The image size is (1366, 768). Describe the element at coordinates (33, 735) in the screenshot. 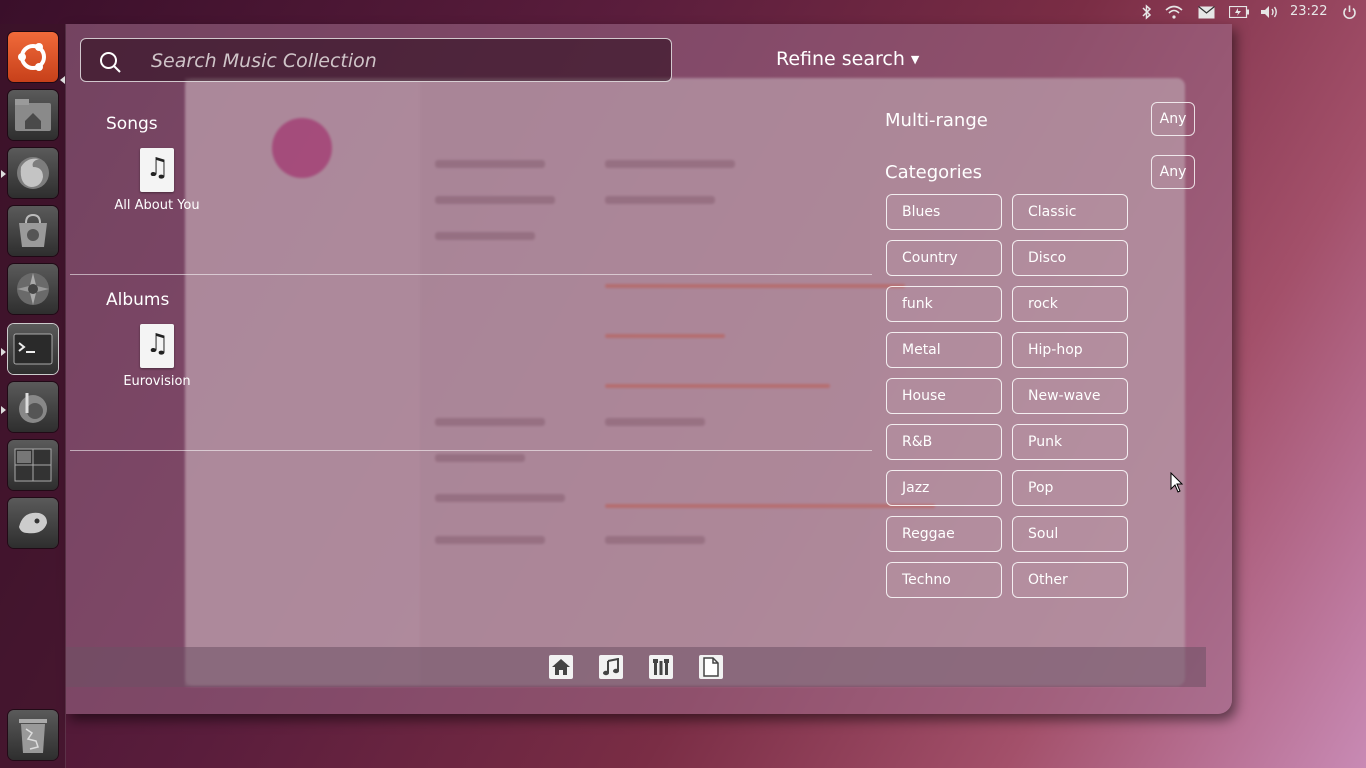

I see `trash-icon` at that location.